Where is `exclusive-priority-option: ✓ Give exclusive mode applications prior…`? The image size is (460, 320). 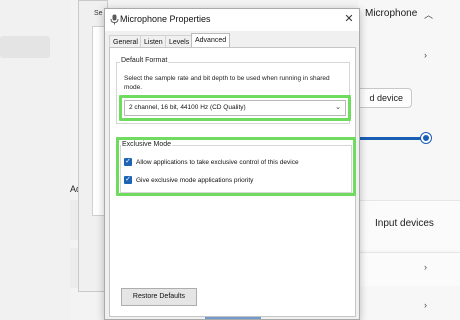
exclusive-priority-option: ✓ Give exclusive mode applications prior… is located at coordinates (188, 180).